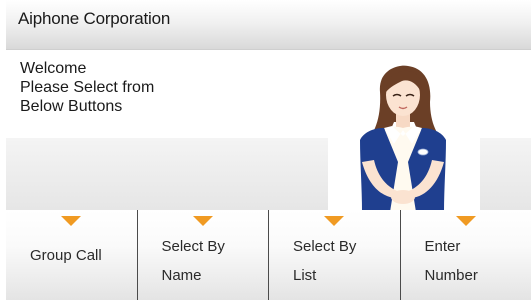 Image resolution: width=531 pixels, height=300 pixels. Describe the element at coordinates (325, 246) in the screenshot. I see `select-by-list-label-line-1: Select By` at that location.